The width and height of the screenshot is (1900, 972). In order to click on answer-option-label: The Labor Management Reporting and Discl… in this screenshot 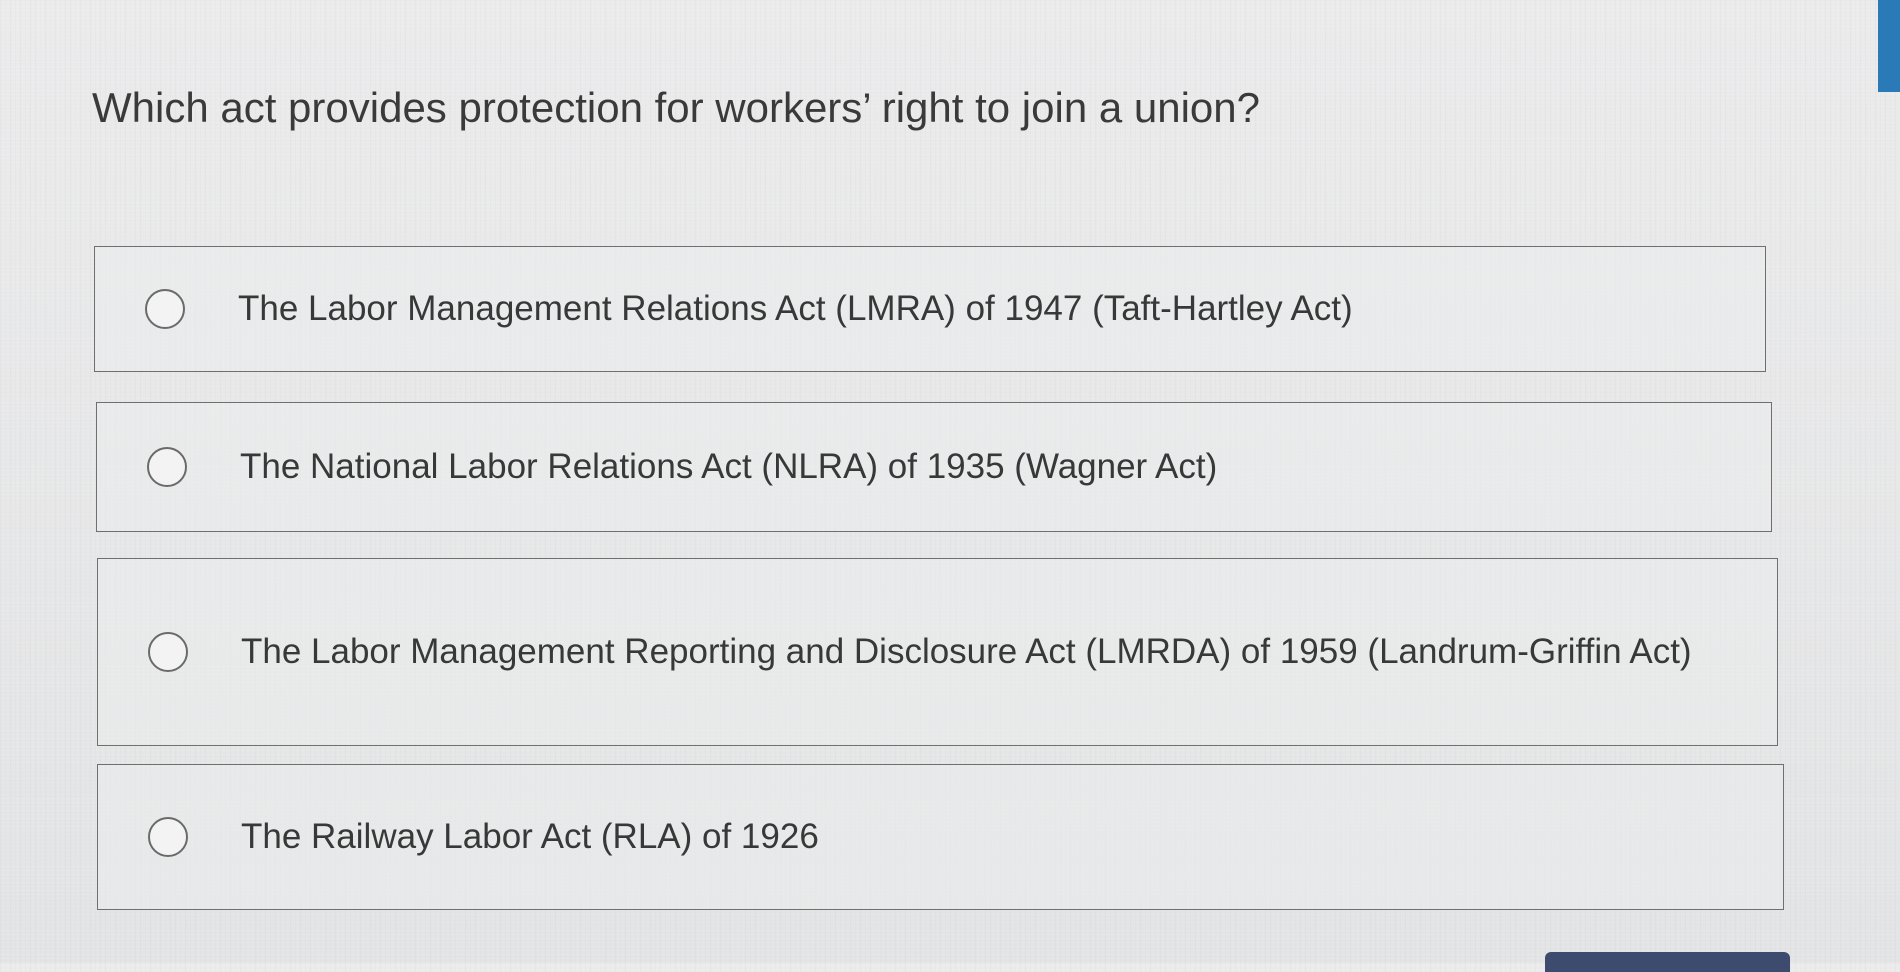, I will do `click(966, 651)`.